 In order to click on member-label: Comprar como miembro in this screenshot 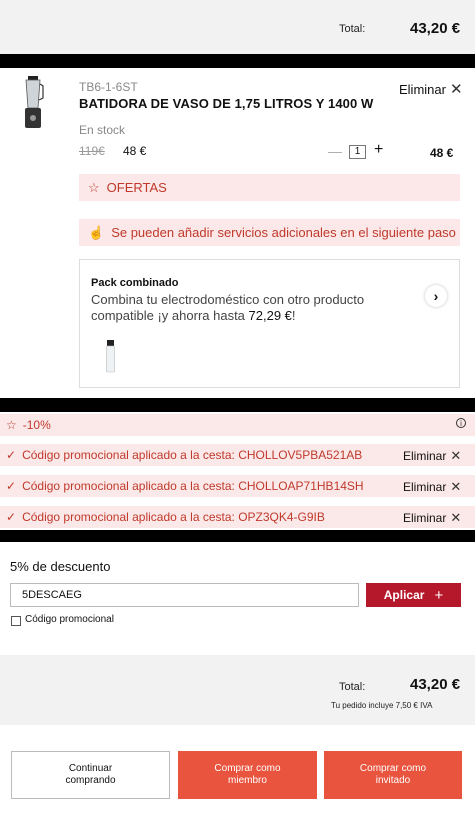, I will do `click(247, 774)`.